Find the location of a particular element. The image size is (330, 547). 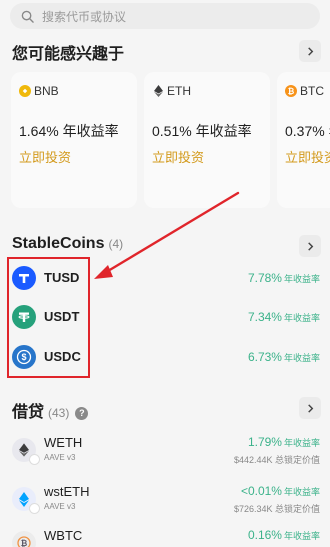

lending-rate-value: 1.79% is located at coordinates (264, 442).